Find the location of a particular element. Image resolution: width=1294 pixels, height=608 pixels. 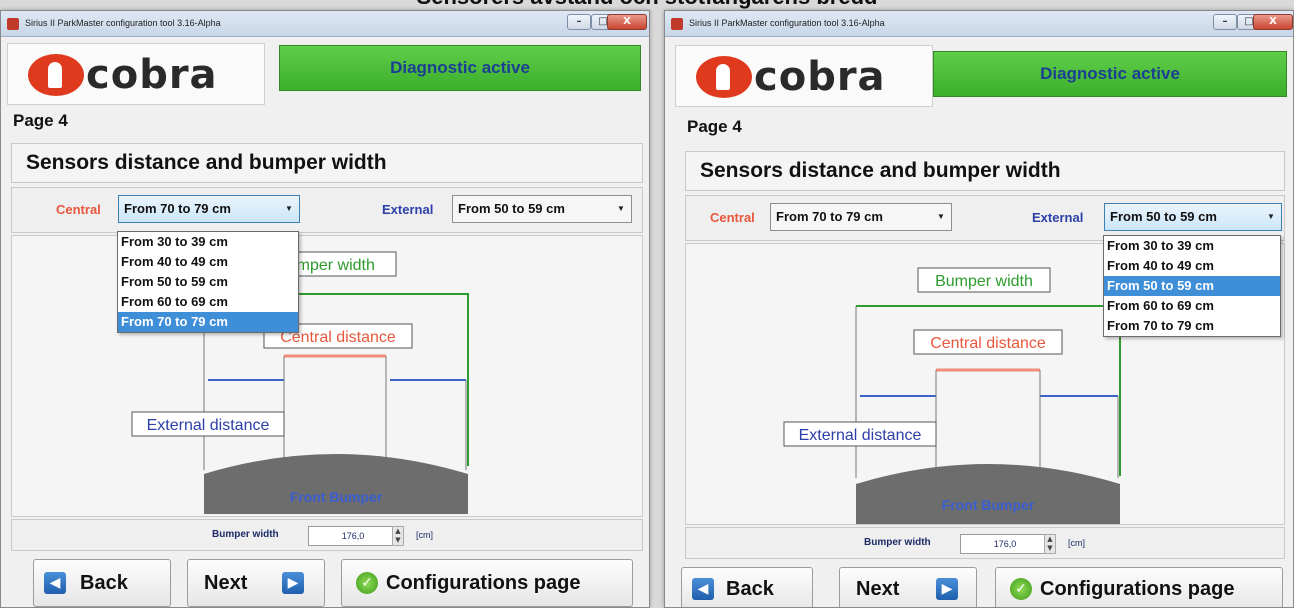

bumper-width-label: Bumper width is located at coordinates (984, 281).